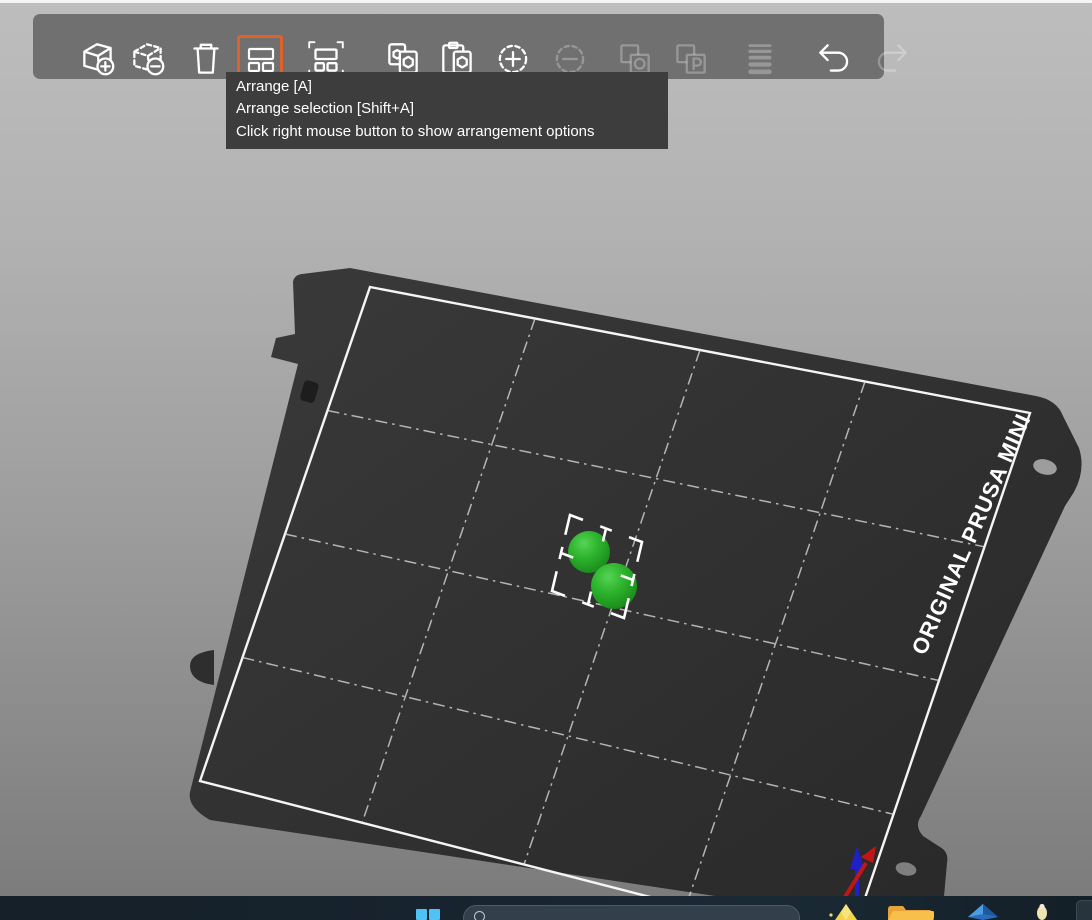  I want to click on file-explorer-icon, so click(910, 912).